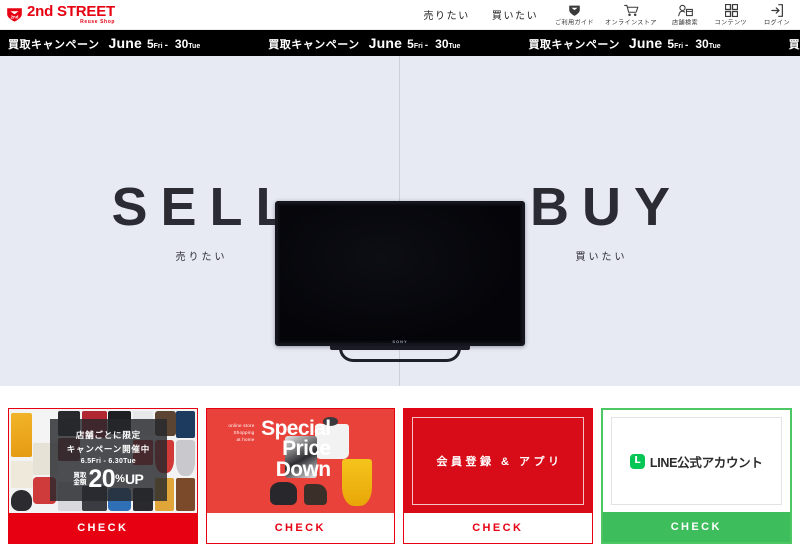 The width and height of the screenshot is (800, 552). What do you see at coordinates (777, 10) in the screenshot?
I see `login-icon` at bounding box center [777, 10].